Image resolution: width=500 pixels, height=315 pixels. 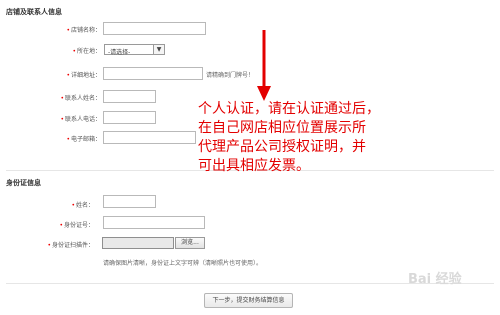 I want to click on id-number-label: •身份证号：, so click(x=76, y=225).